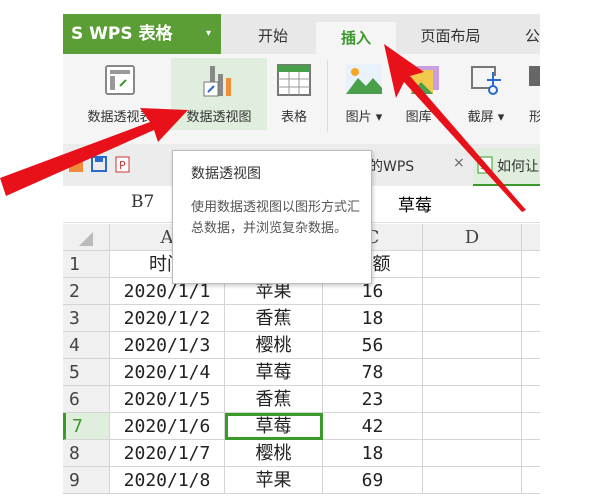  I want to click on row-number: 3, so click(86, 318).